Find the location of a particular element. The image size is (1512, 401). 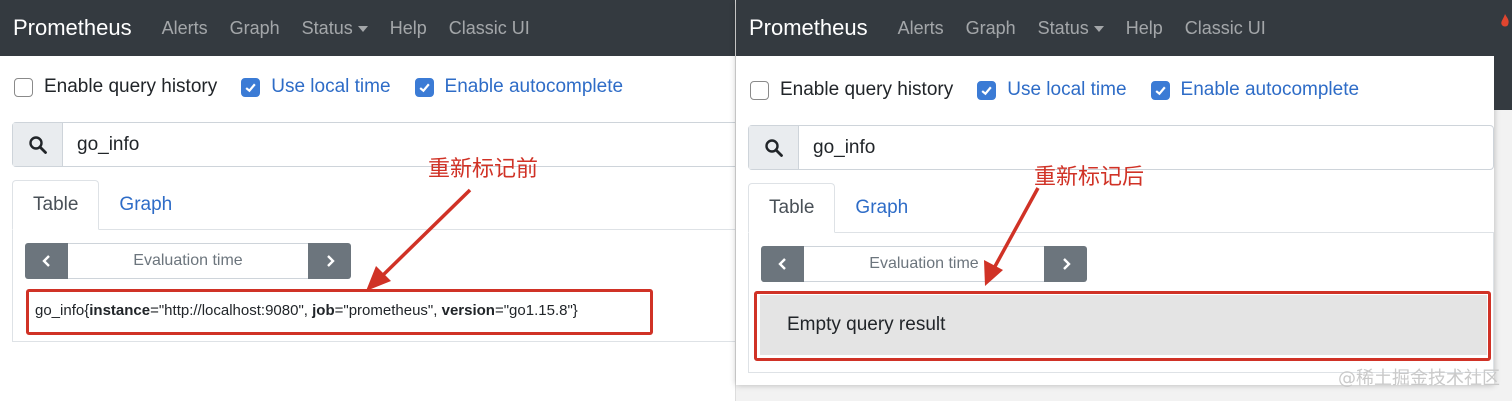

watermark: @稀土掘金技术社区 is located at coordinates (1419, 378).